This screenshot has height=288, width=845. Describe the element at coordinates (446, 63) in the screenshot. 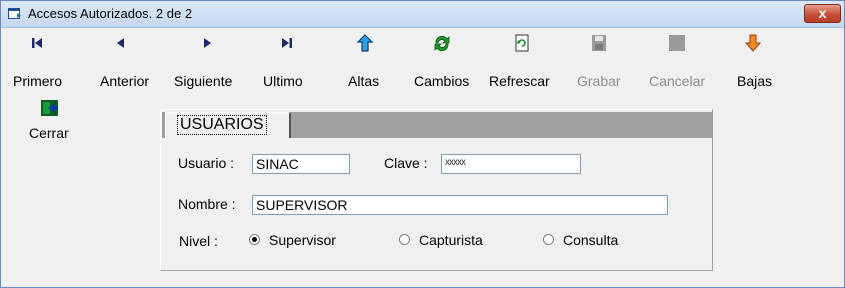

I see `cambios-button: Cambios` at that location.